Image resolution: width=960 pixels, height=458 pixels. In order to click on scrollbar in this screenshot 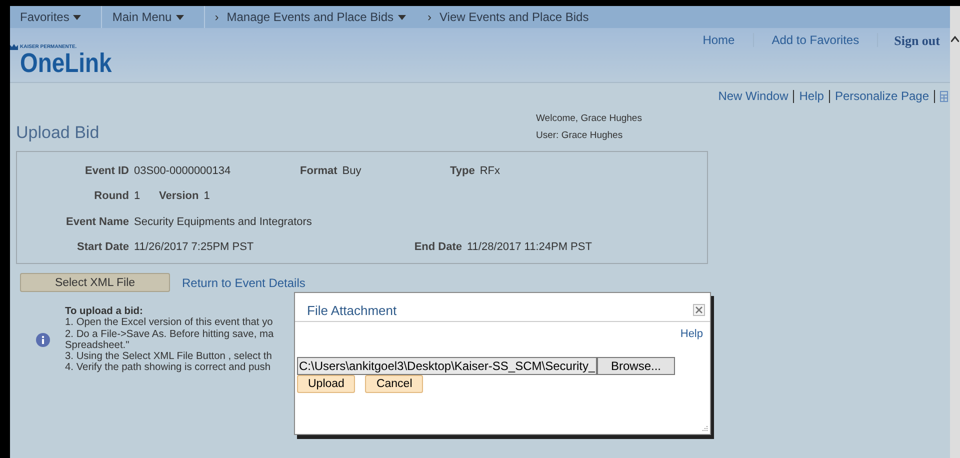, I will do `click(955, 232)`.